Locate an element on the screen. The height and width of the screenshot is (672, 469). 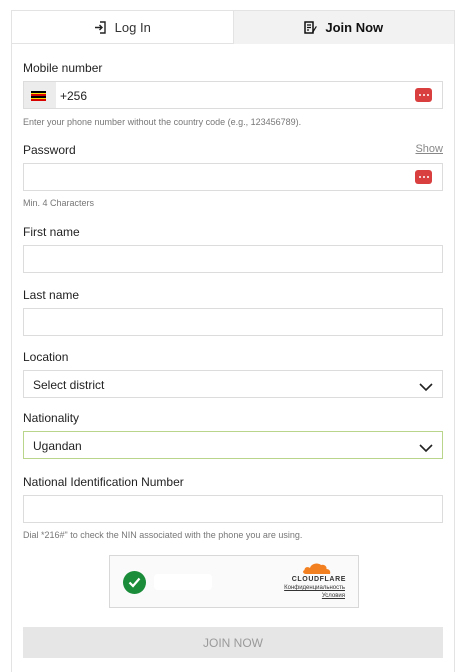
show-password-link: Show is located at coordinates (429, 149).